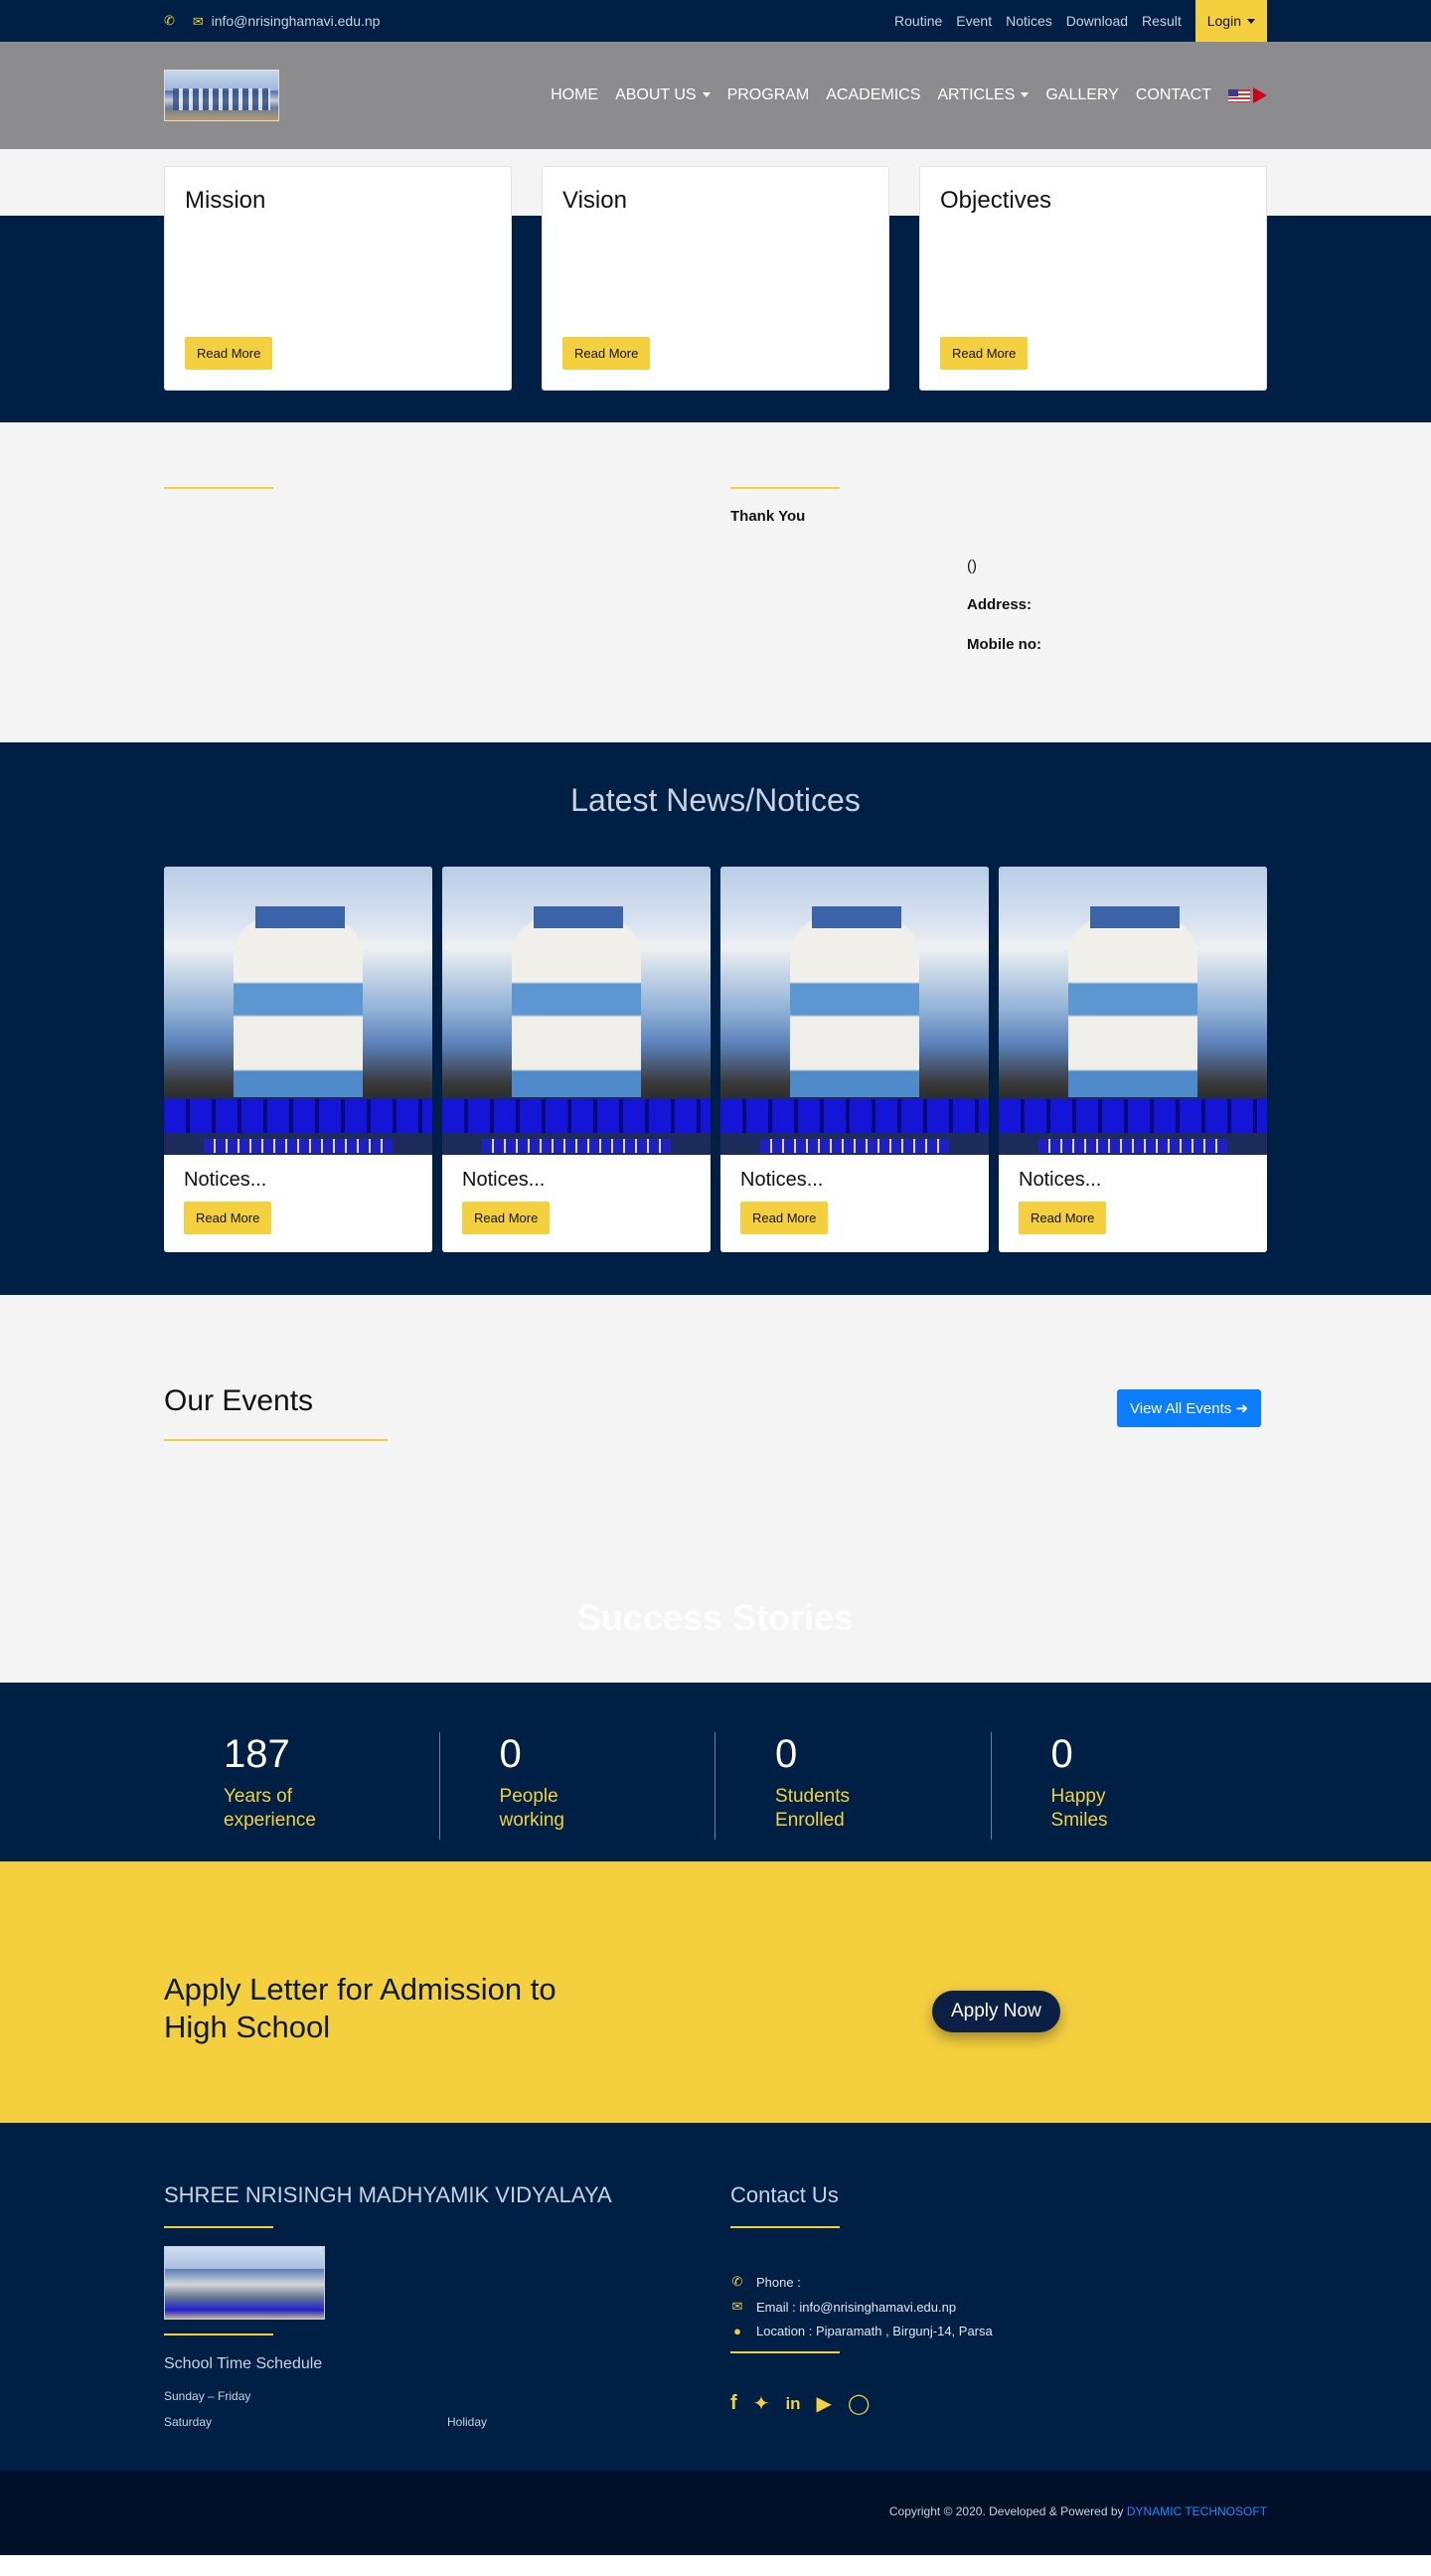 The height and width of the screenshot is (2576, 1431). I want to click on schedule-row: Sunday – Friday, so click(362, 2396).